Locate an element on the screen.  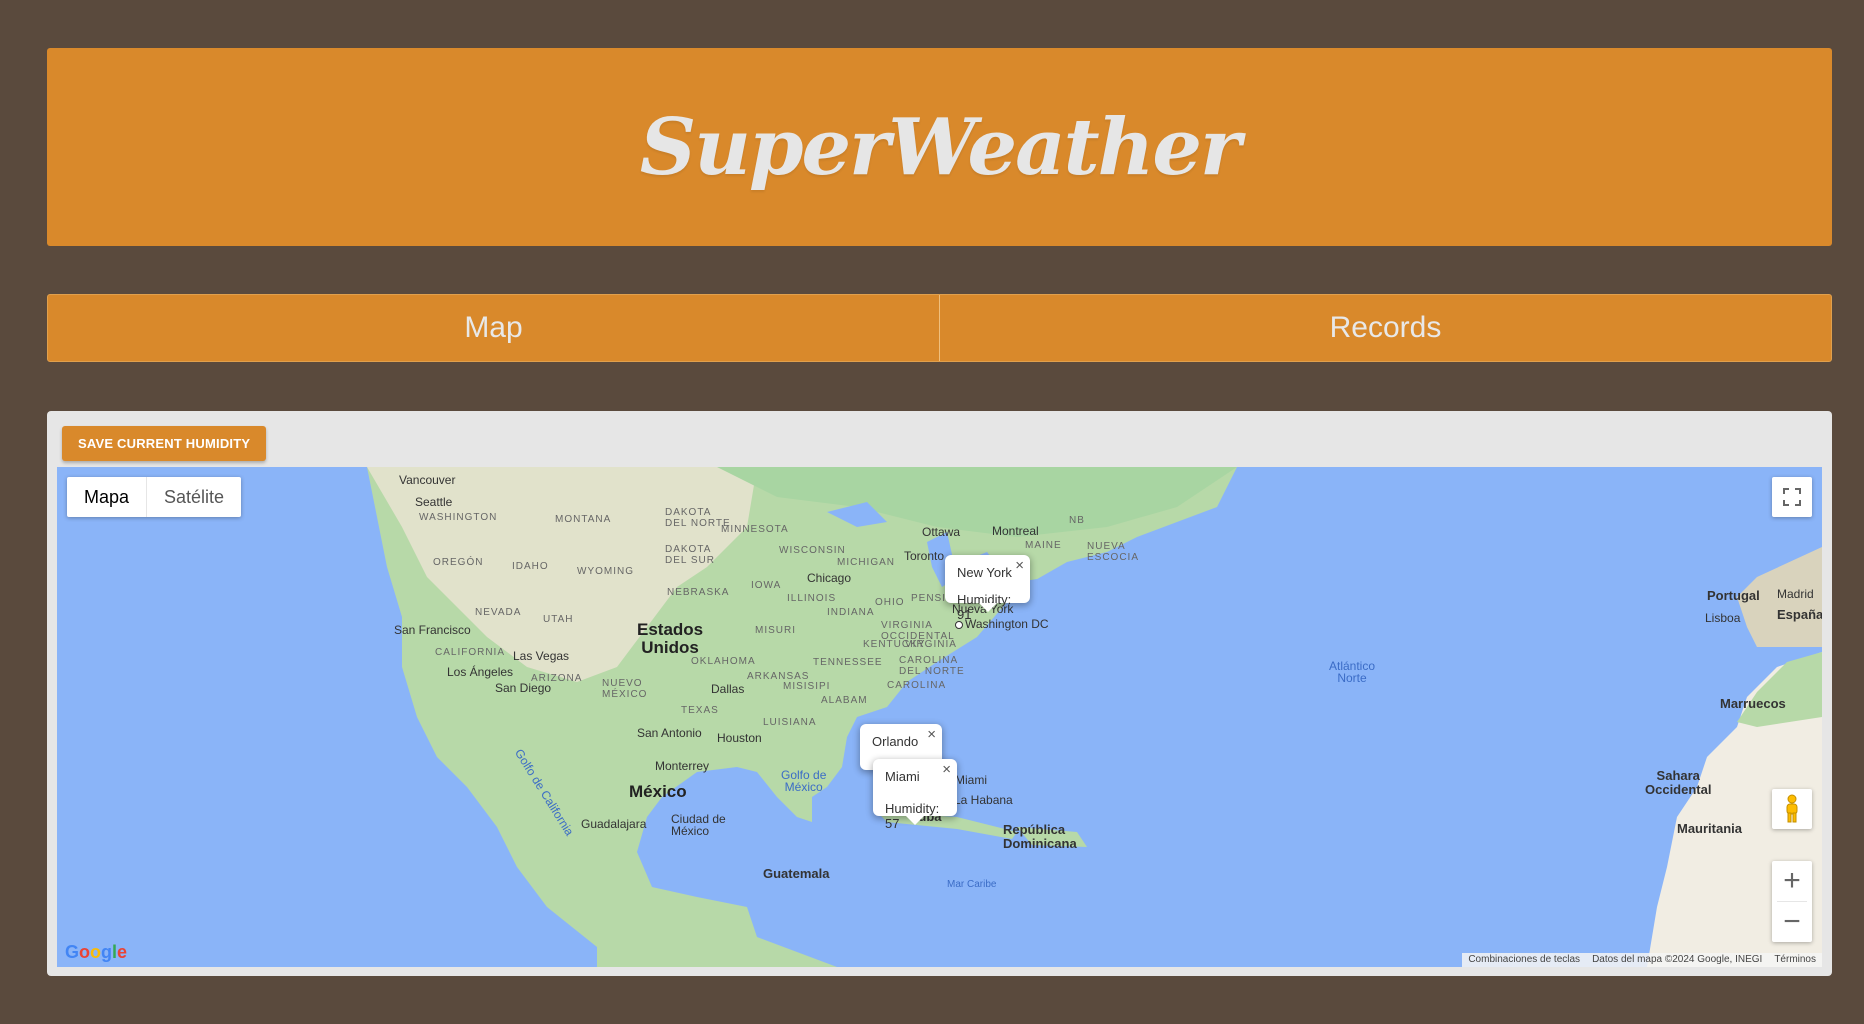
label-montana: MONTANA is located at coordinates (583, 519).